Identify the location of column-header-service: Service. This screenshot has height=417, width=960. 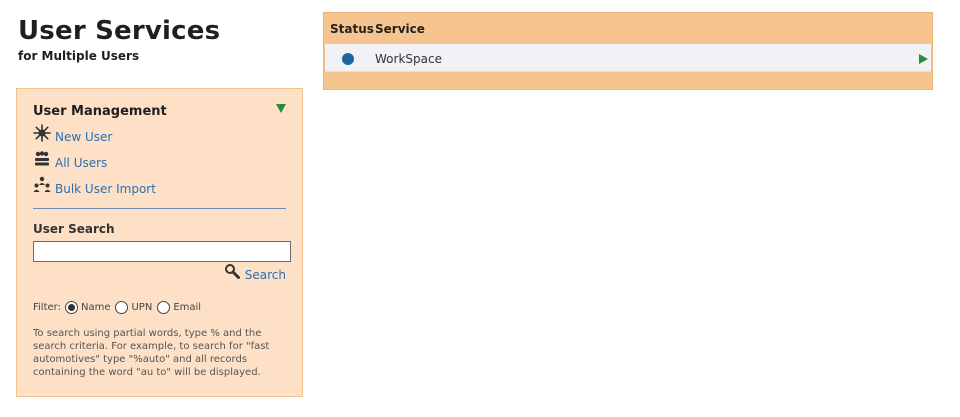
(400, 29).